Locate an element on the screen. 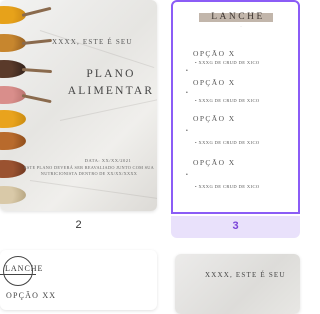  option-label: OPÇÃO XX is located at coordinates (31, 295).